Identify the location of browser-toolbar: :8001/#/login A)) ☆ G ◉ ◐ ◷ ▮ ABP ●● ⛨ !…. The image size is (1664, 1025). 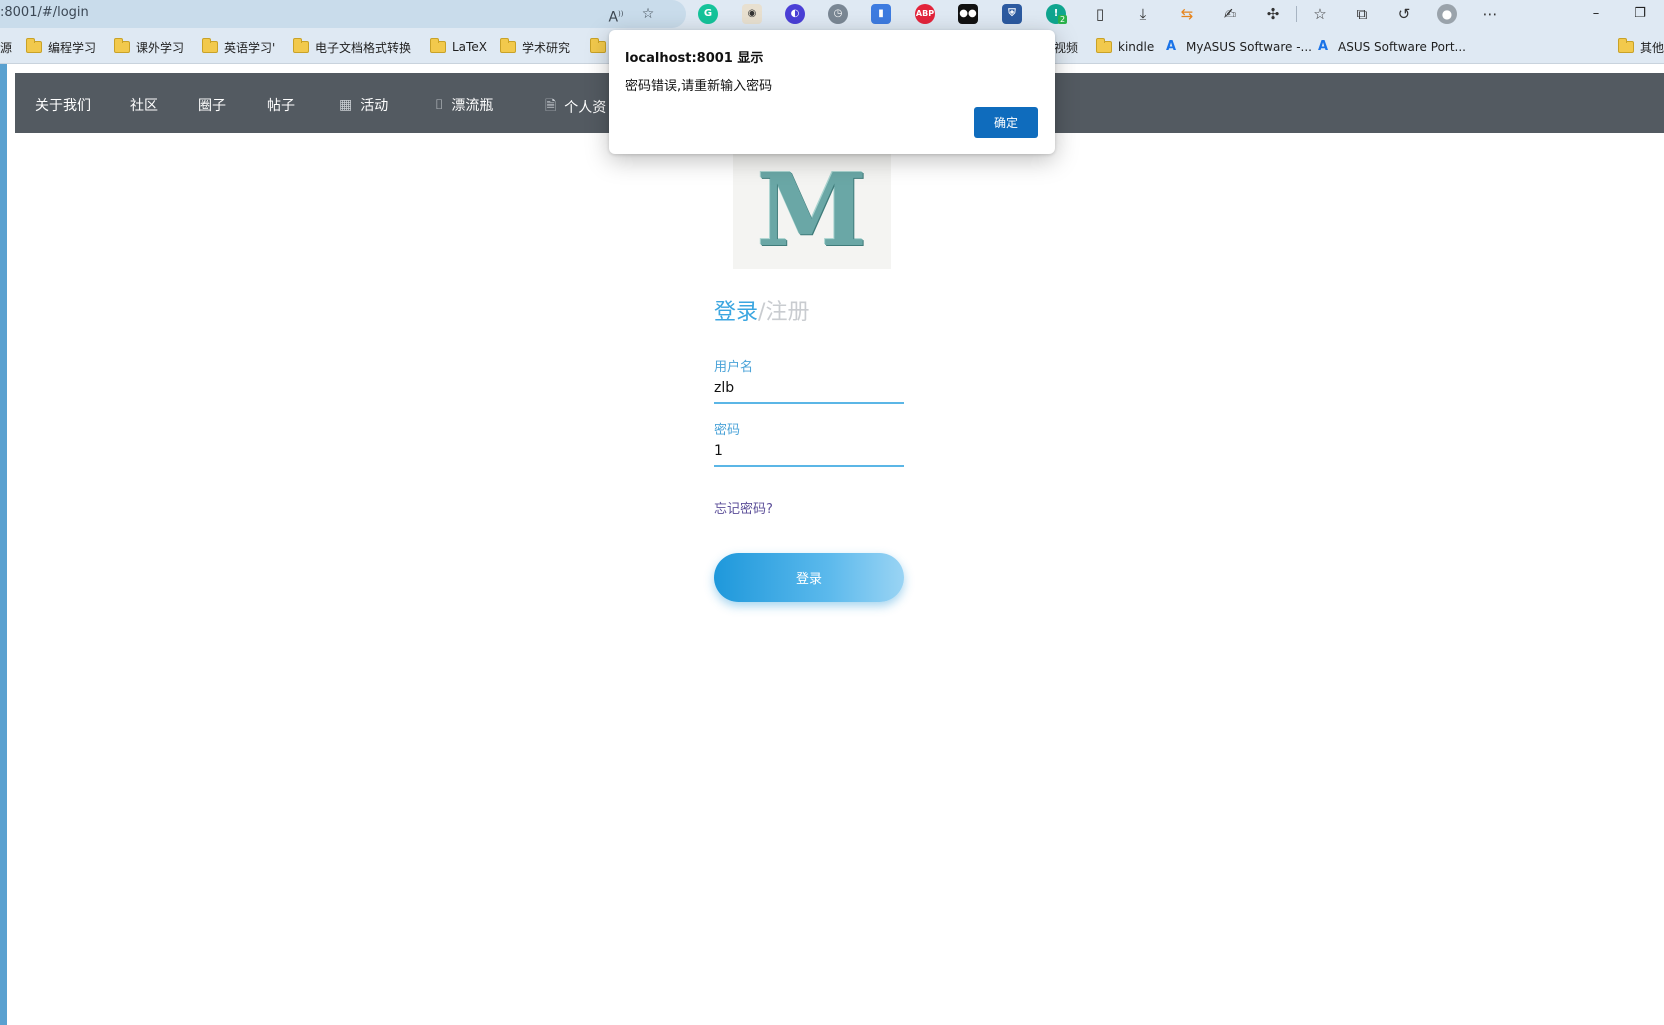
(832, 14).